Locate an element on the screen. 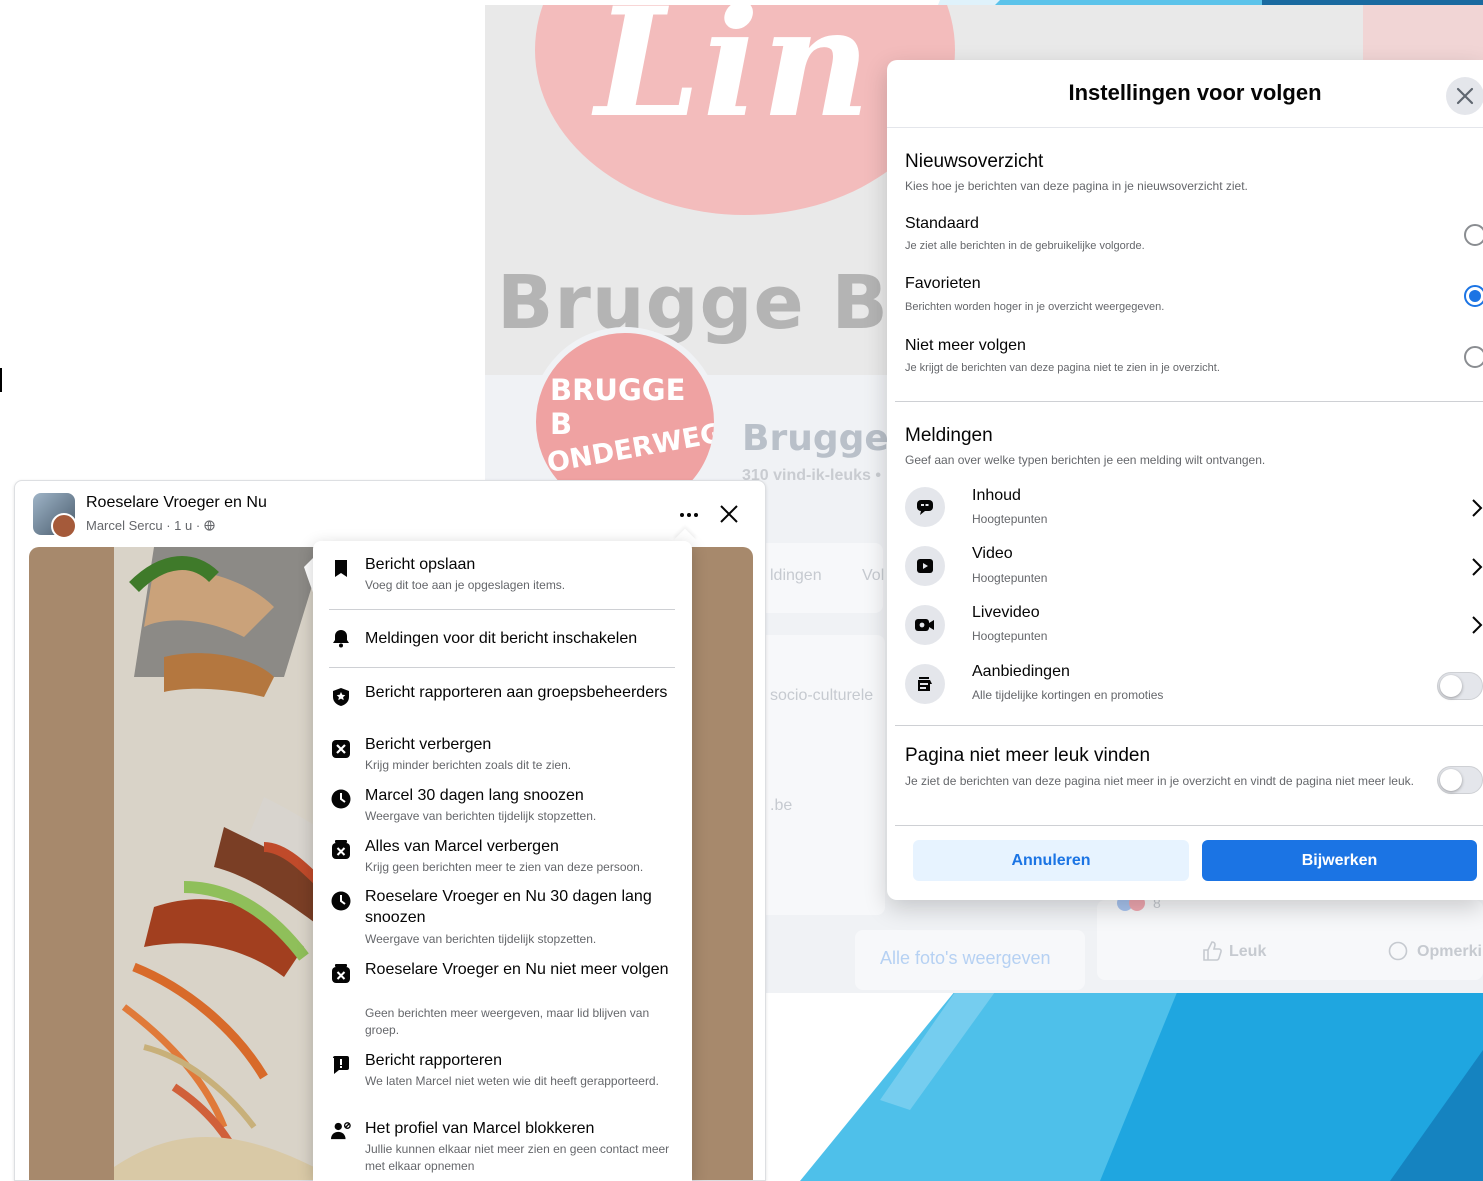  notification-aanbiedingen-label: Aanbiedingen is located at coordinates (1021, 671).